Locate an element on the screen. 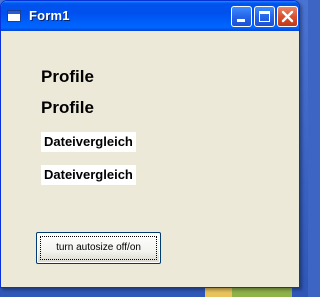 The width and height of the screenshot is (320, 297). maximize-icon is located at coordinates (264, 16).